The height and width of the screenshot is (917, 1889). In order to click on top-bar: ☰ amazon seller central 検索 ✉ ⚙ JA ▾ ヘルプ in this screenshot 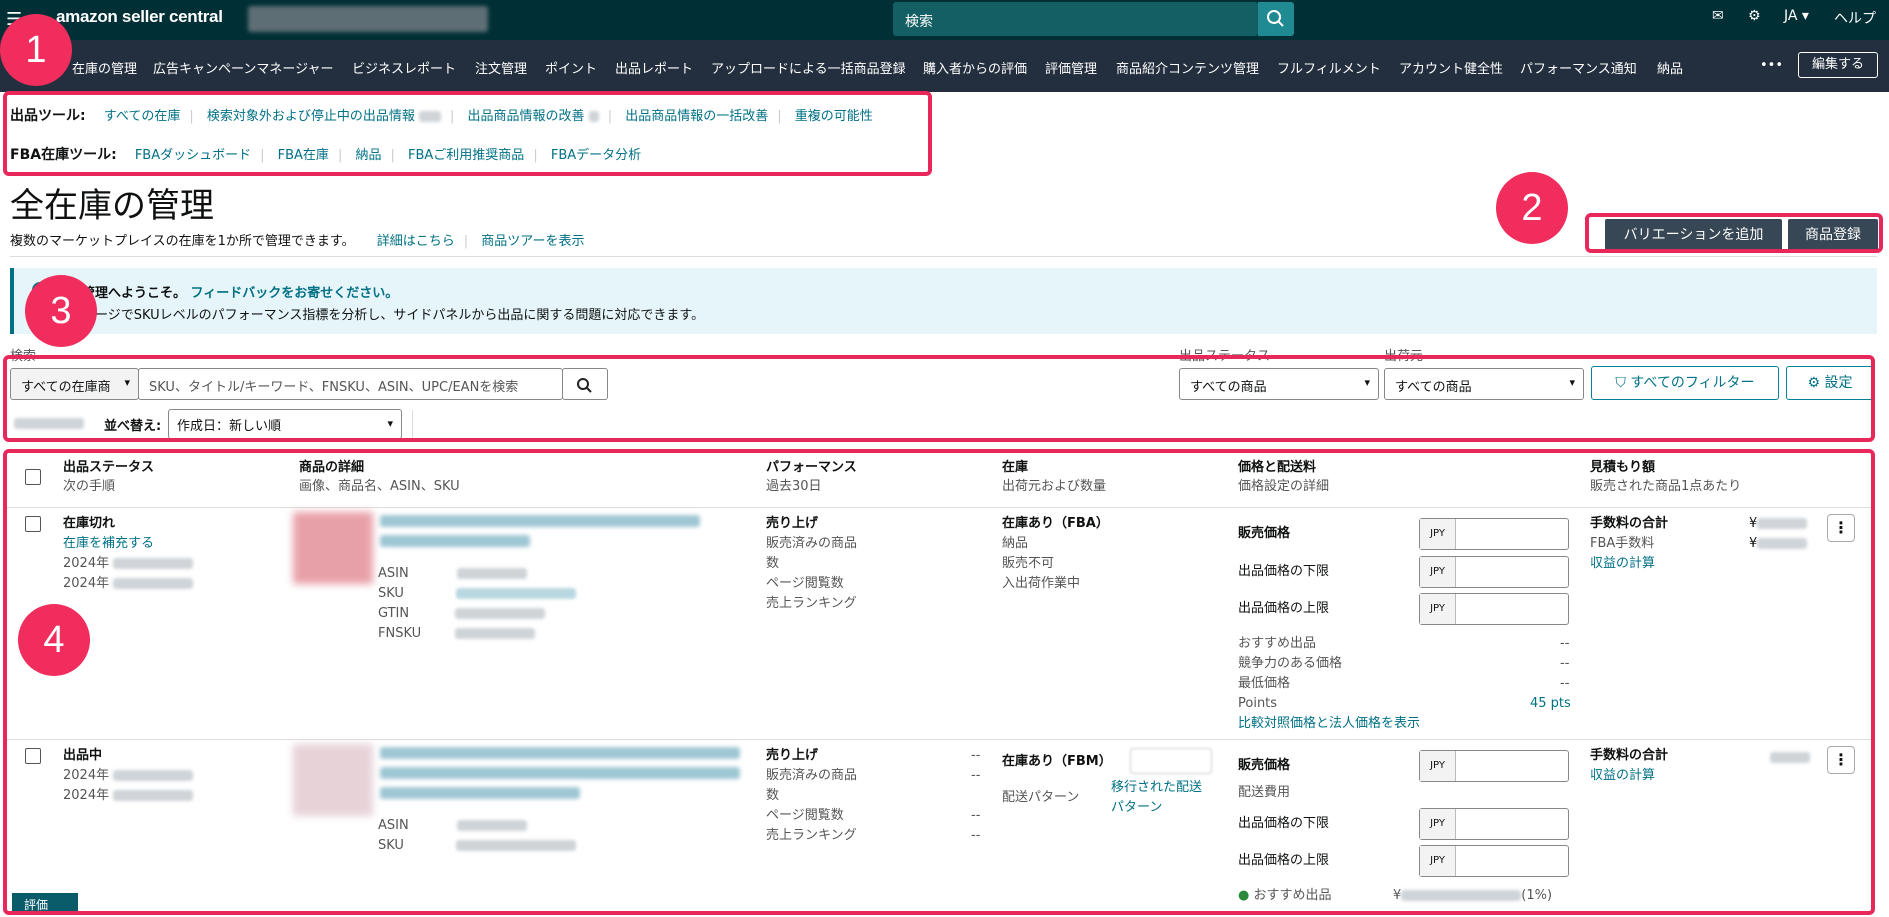, I will do `click(944, 20)`.